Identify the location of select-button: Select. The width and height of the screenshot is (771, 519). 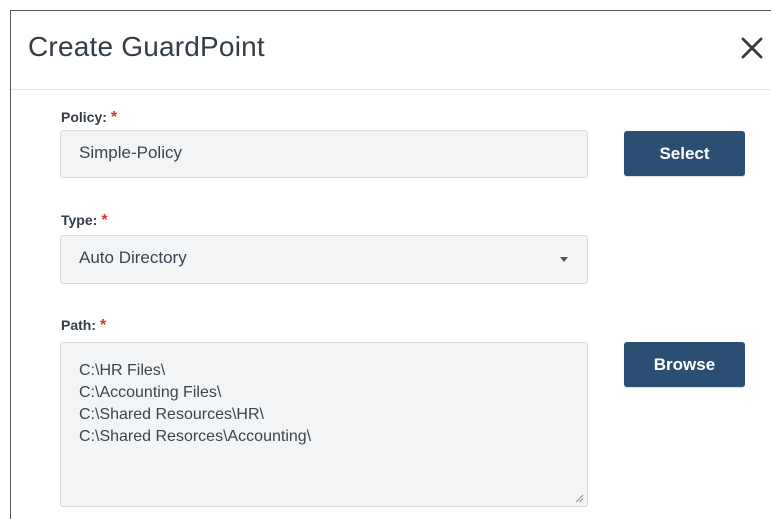
(684, 153).